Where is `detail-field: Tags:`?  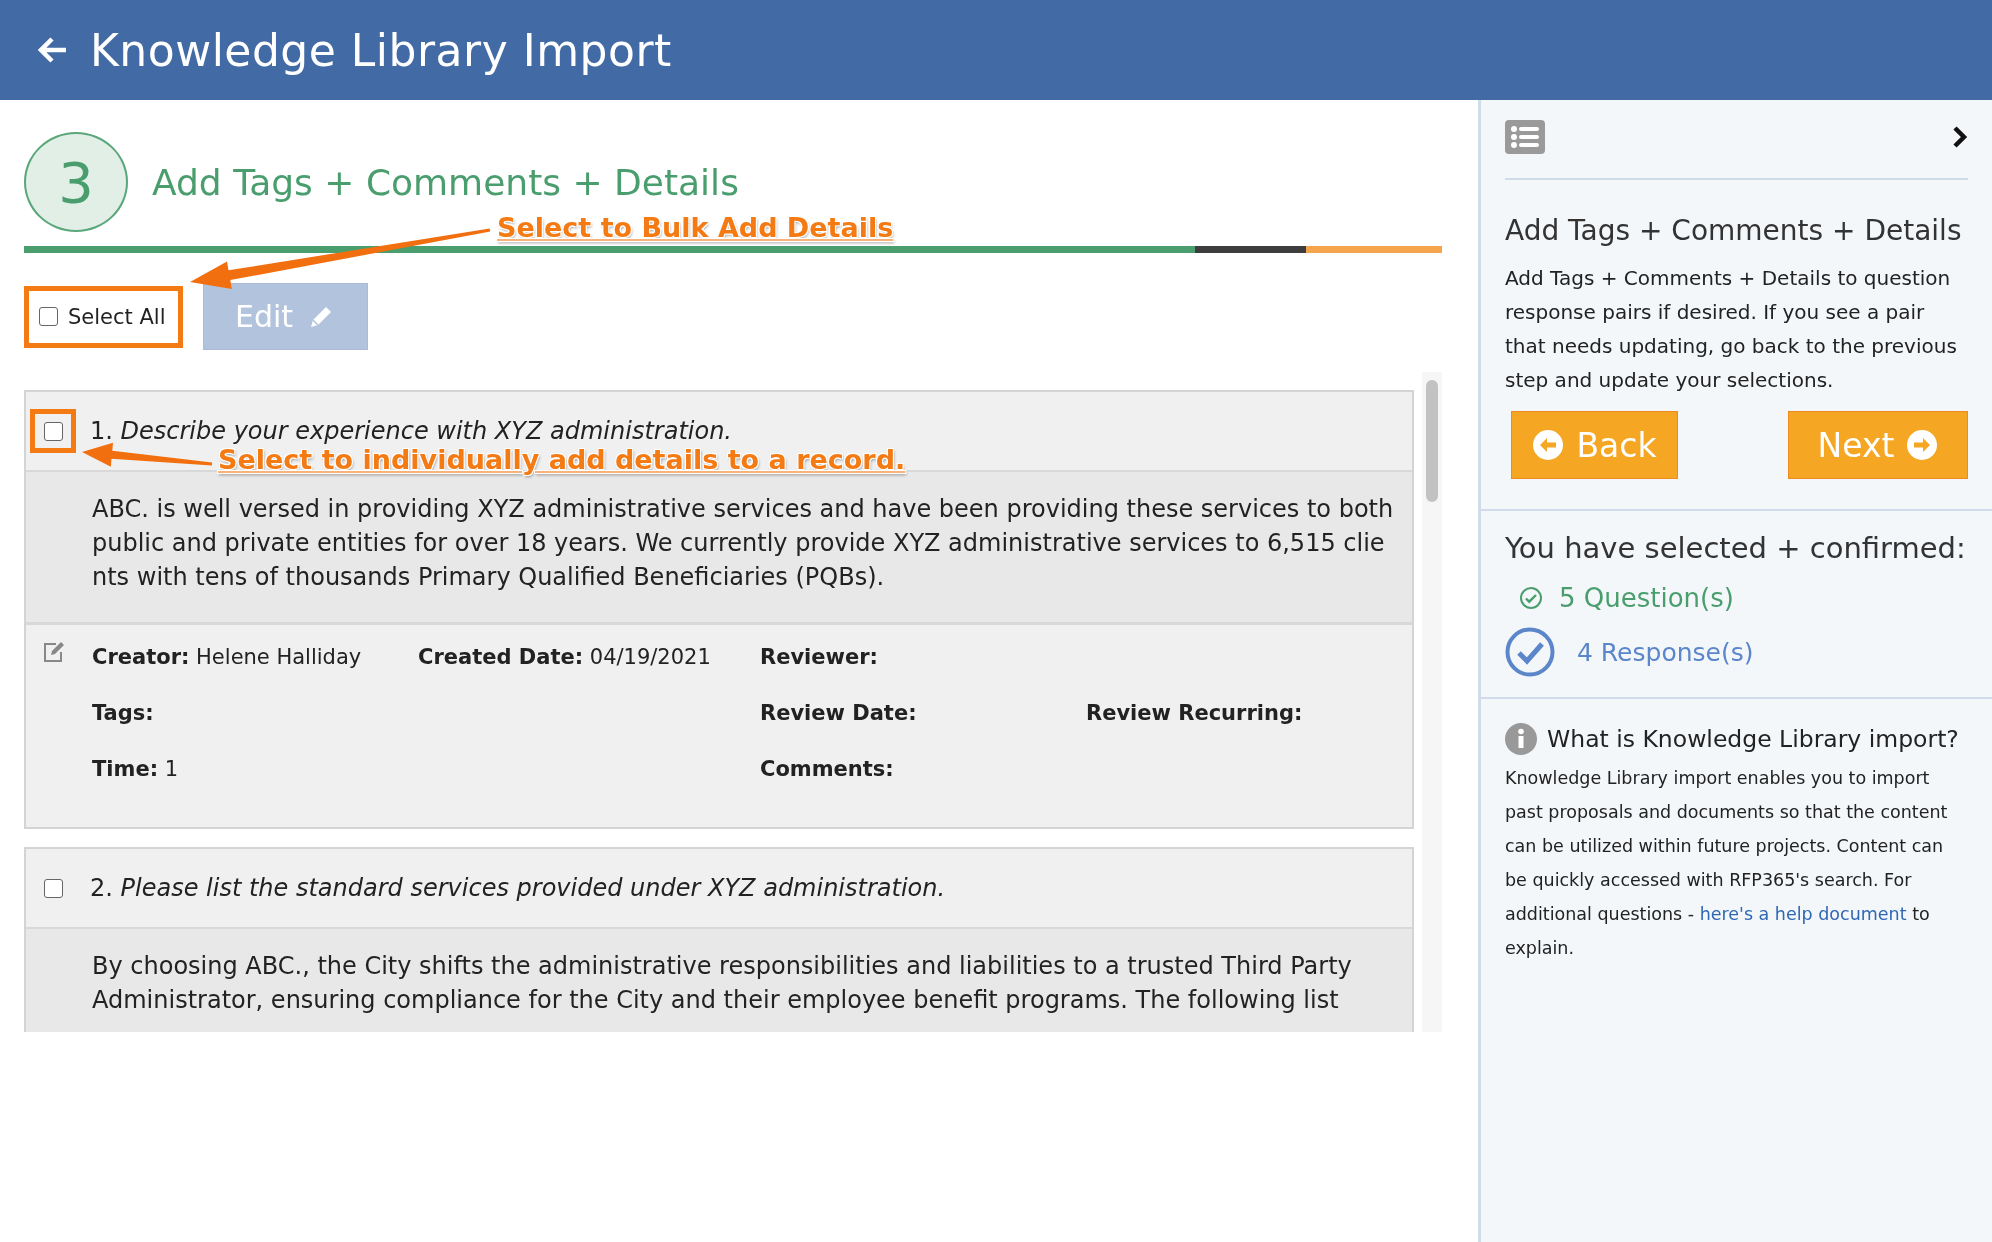
detail-field: Tags: is located at coordinates (255, 713).